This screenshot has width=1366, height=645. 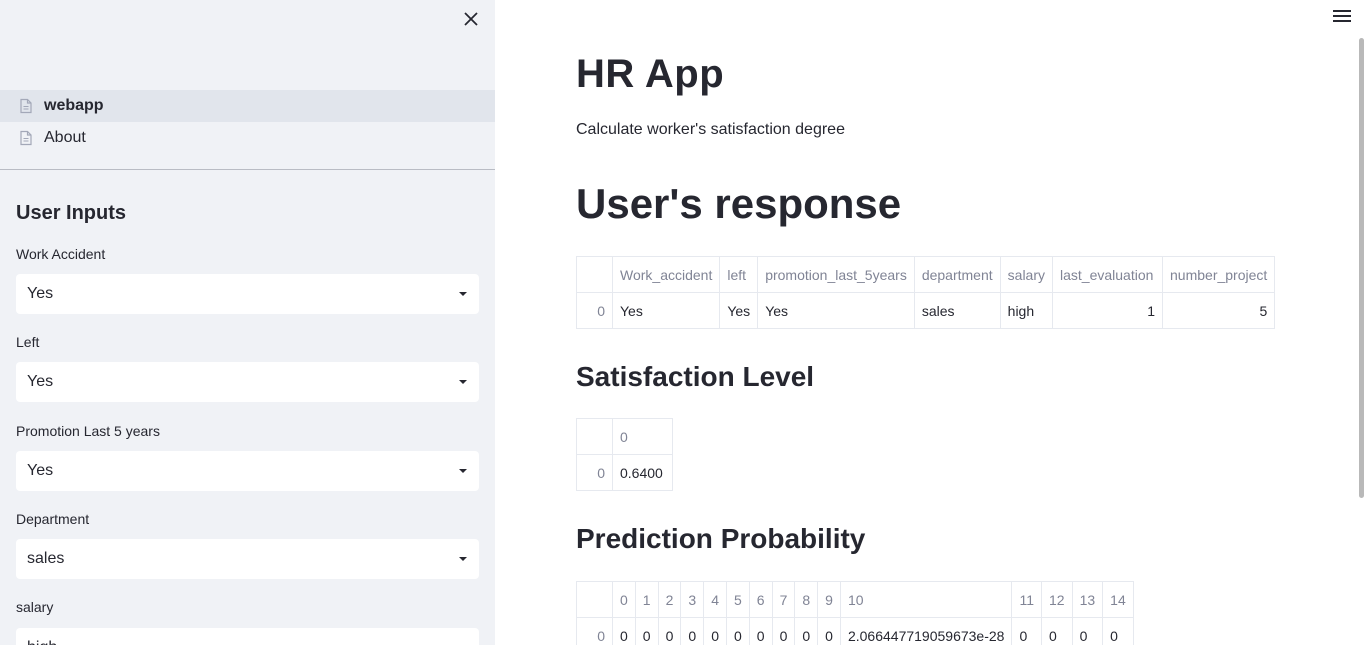 What do you see at coordinates (642, 472) in the screenshot?
I see `table-cell: 0.6400` at bounding box center [642, 472].